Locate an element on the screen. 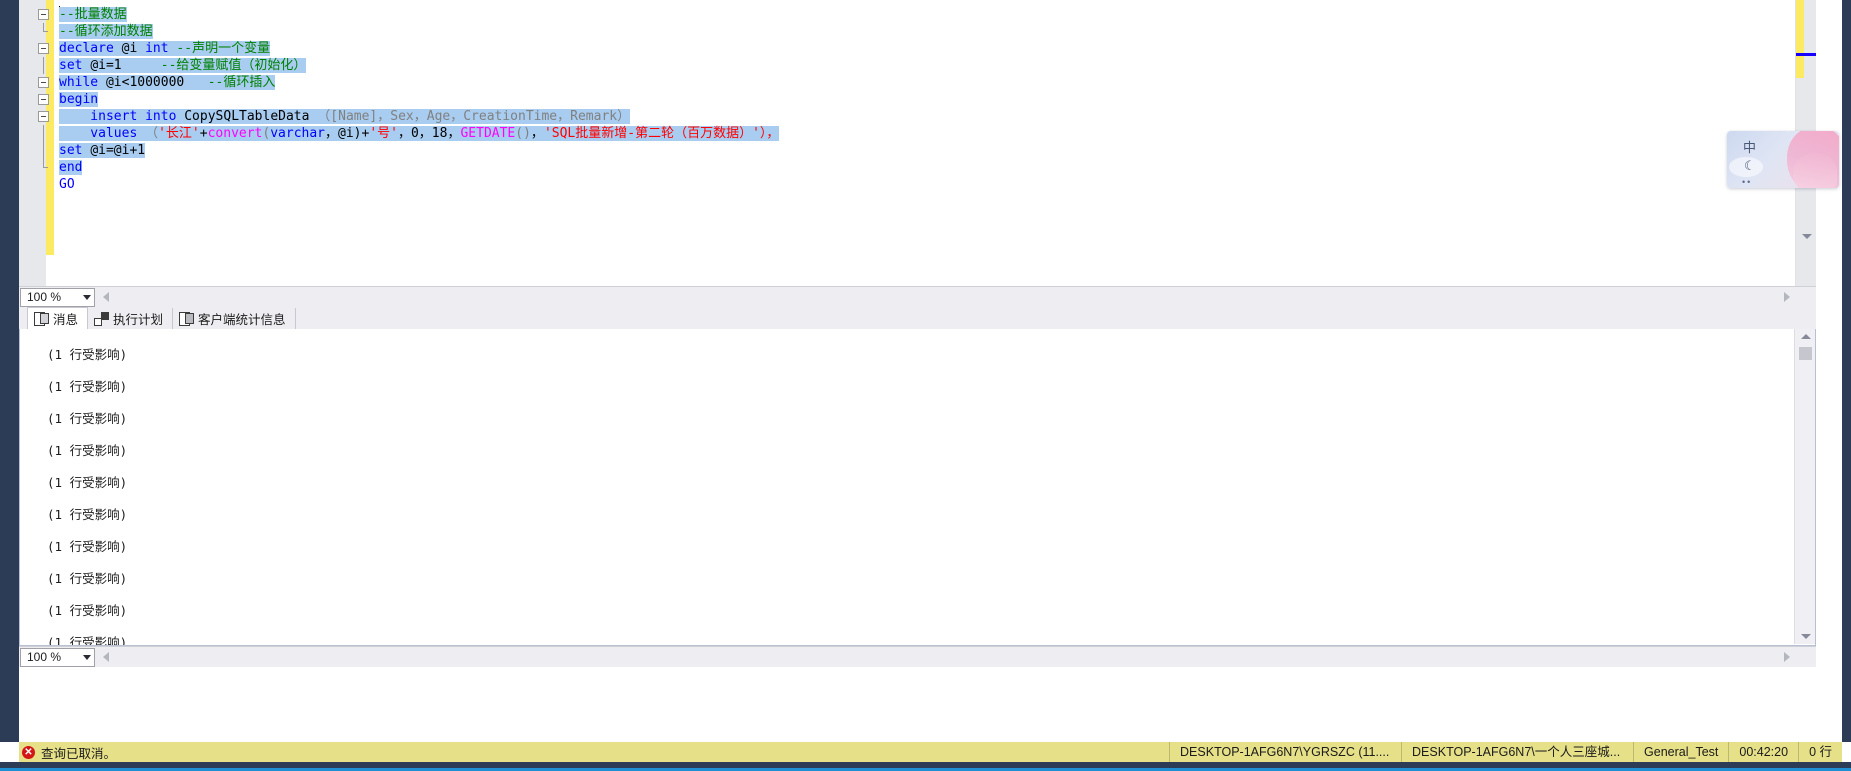 The width and height of the screenshot is (1851, 771). results-zoom-value: 100 % is located at coordinates (44, 657).